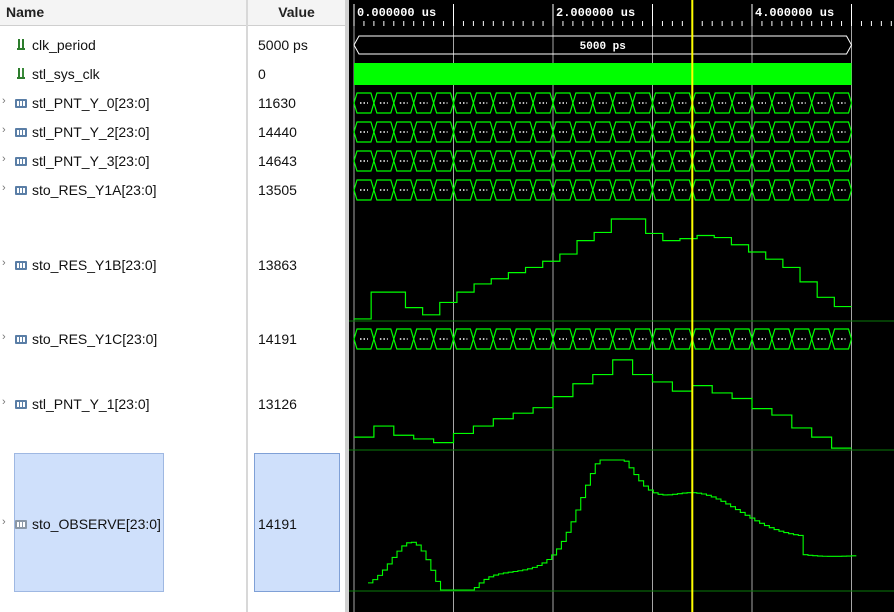 The image size is (894, 612). I want to click on signal-row-stl_sys_clk: stl_sys_clk, so click(123, 75).